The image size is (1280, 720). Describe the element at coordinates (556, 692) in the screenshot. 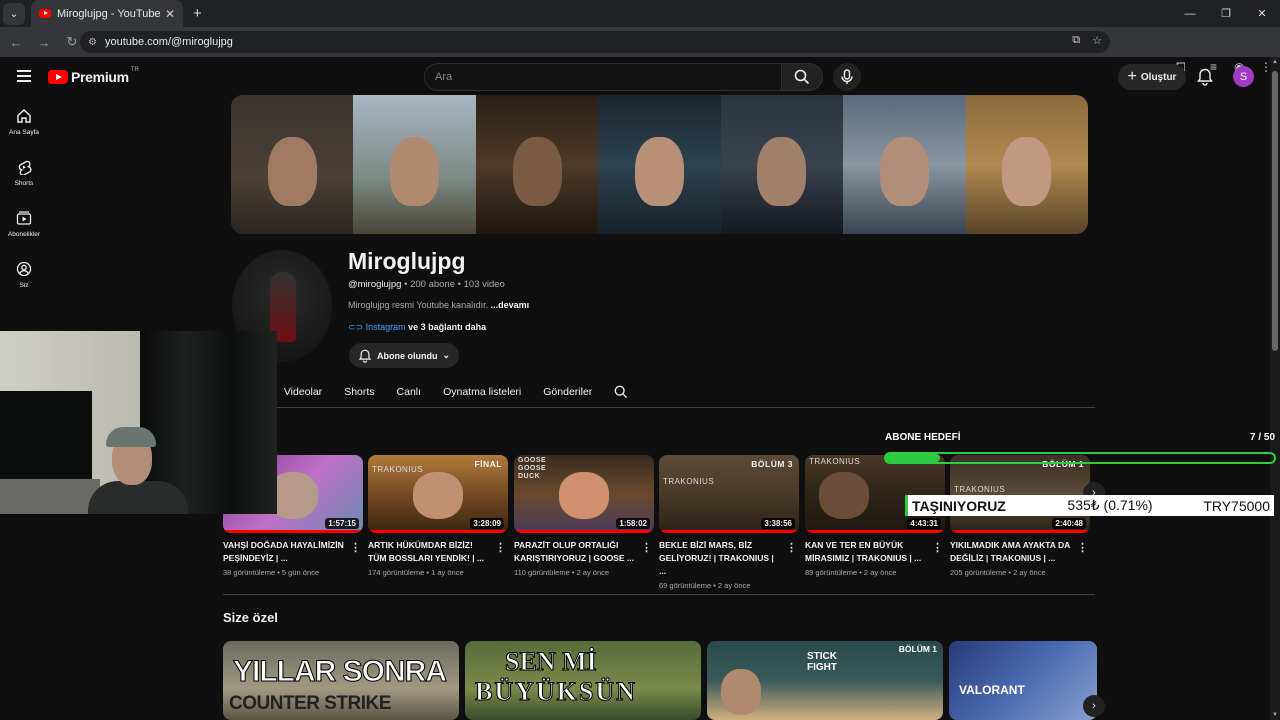

I see `thumbnail-text: BÜYÜKSÜN` at that location.